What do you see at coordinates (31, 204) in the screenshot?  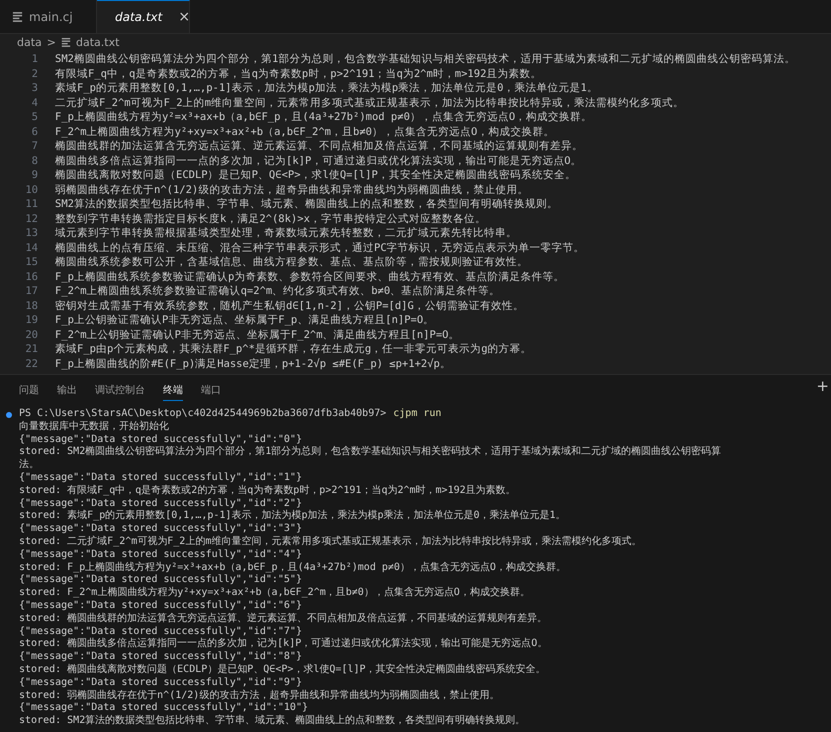 I see `line-number: 11` at bounding box center [31, 204].